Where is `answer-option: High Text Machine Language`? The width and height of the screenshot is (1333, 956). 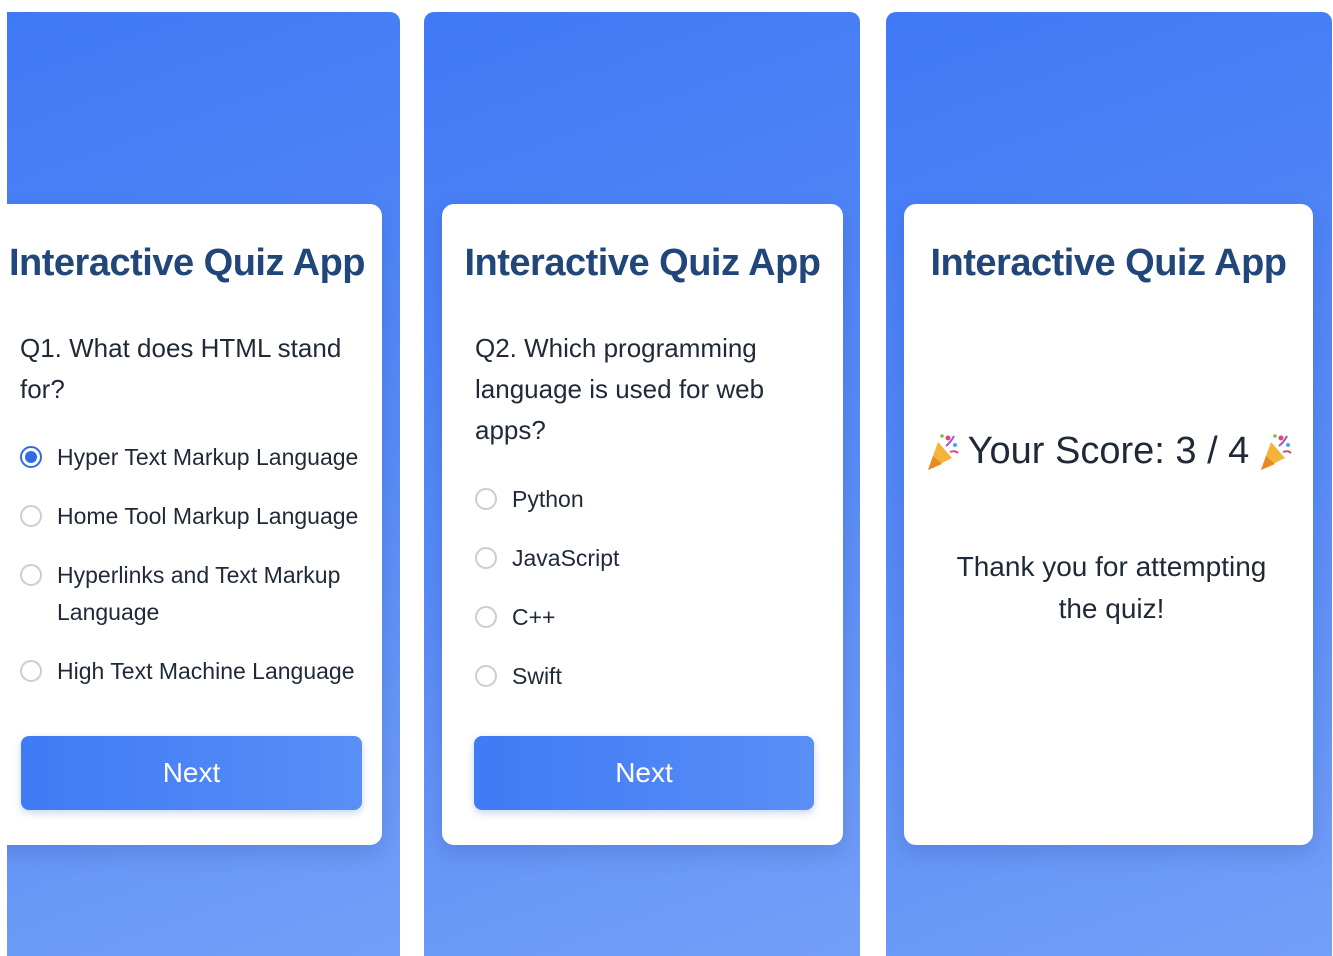
answer-option: High Text Machine Language is located at coordinates (191, 671).